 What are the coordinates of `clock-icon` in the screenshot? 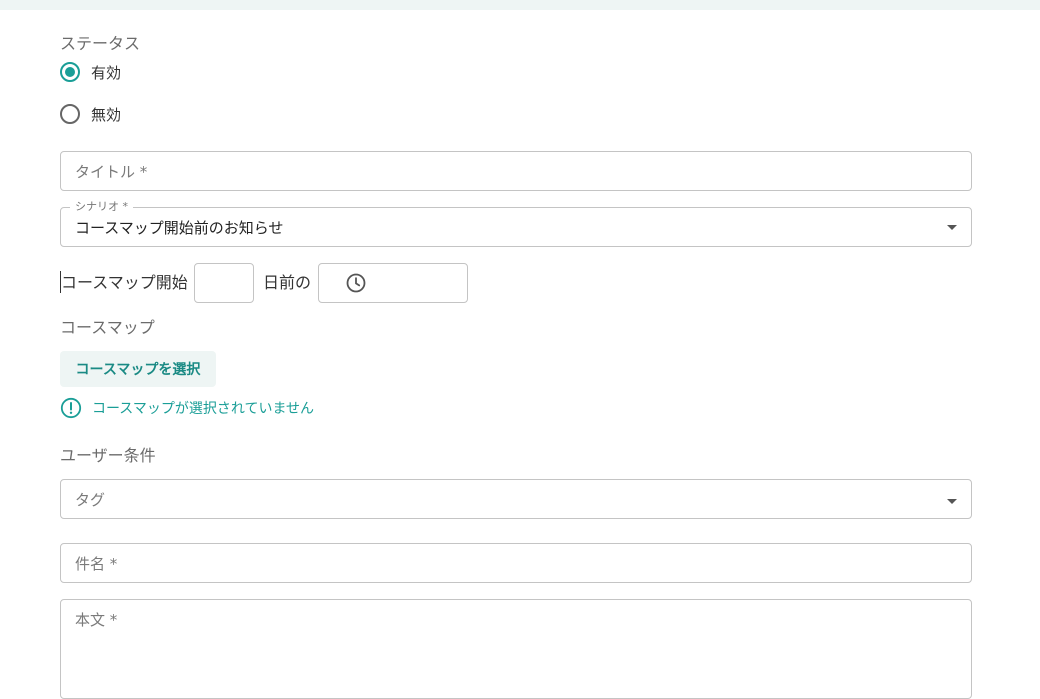 It's located at (356, 283).